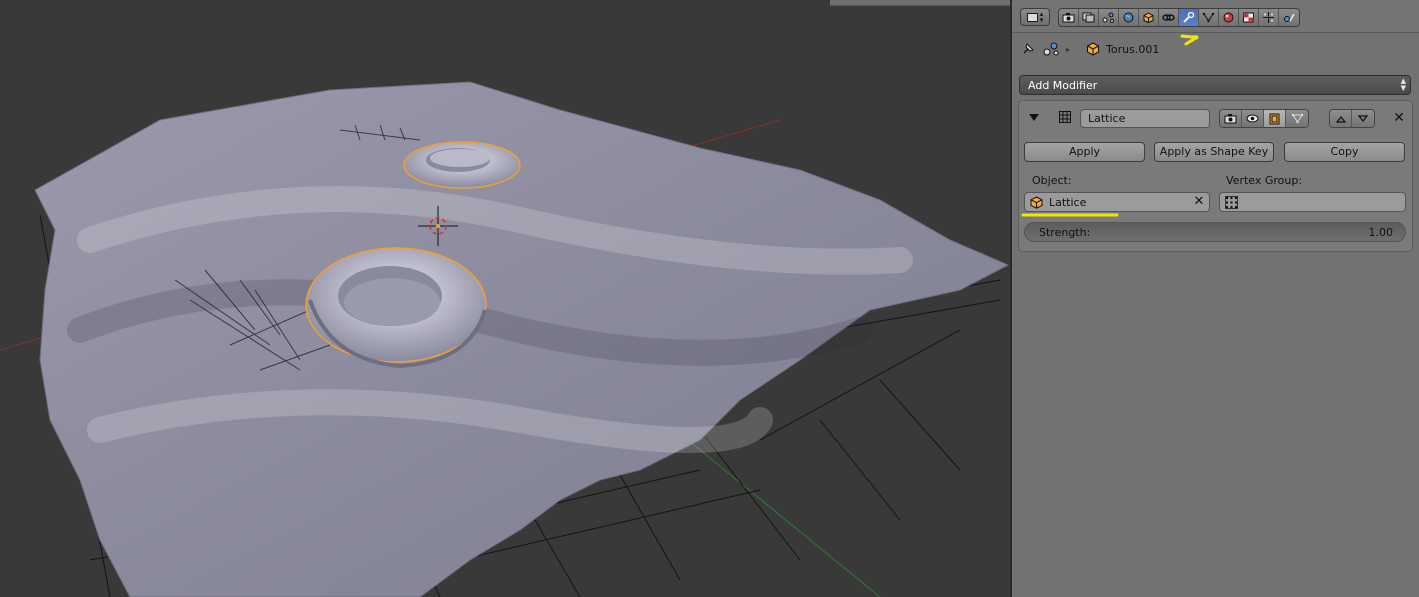 Image resolution: width=1419 pixels, height=597 pixels. Describe the element at coordinates (1068, 49) in the screenshot. I see `chevron-right-icon: ▸` at that location.